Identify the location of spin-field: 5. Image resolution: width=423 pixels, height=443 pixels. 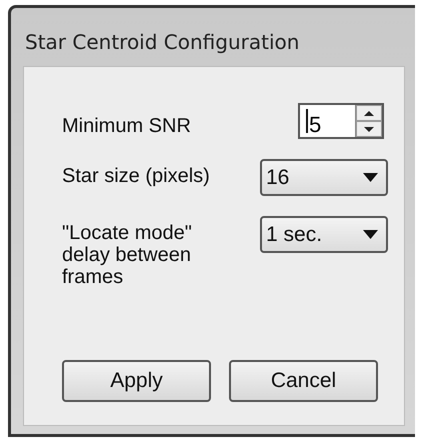
(341, 121).